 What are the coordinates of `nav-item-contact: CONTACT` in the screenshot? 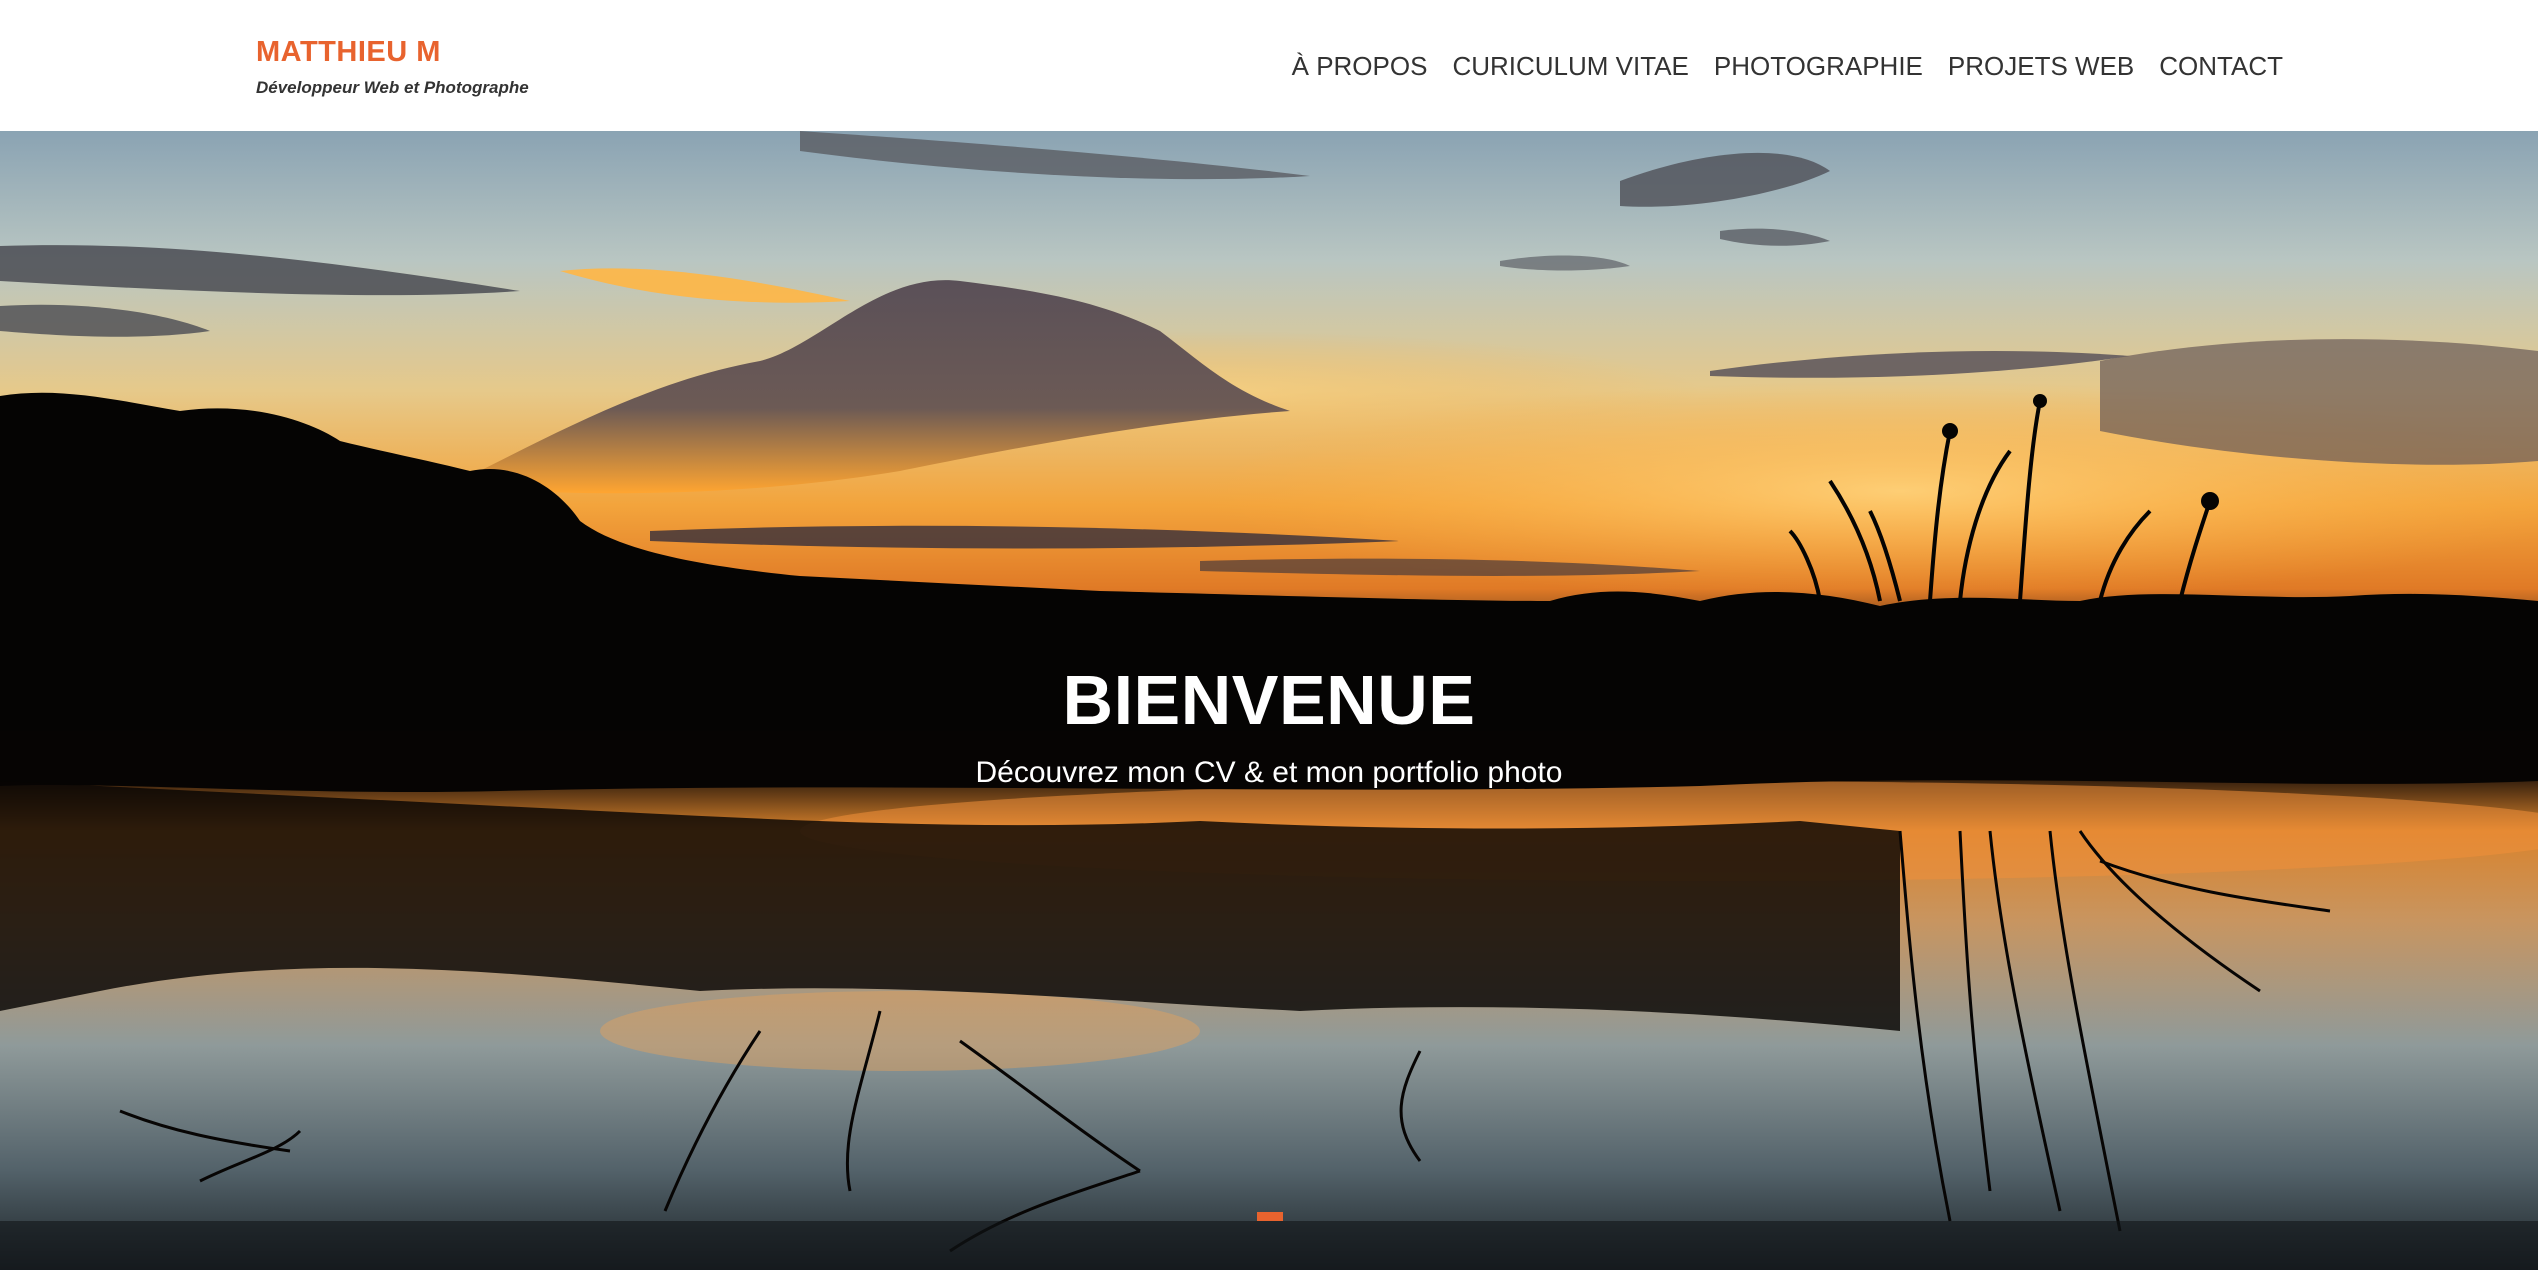 It's located at (2221, 66).